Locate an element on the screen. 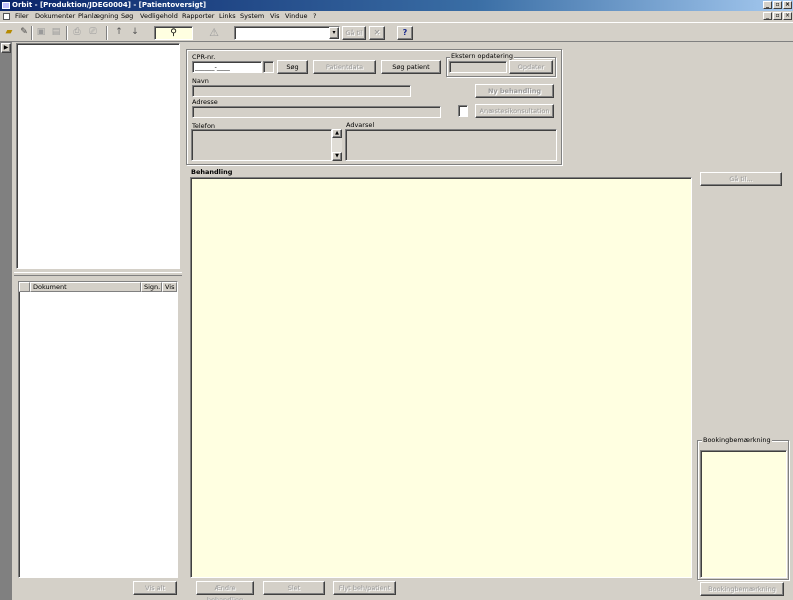  menu-vis: Vis is located at coordinates (275, 16).